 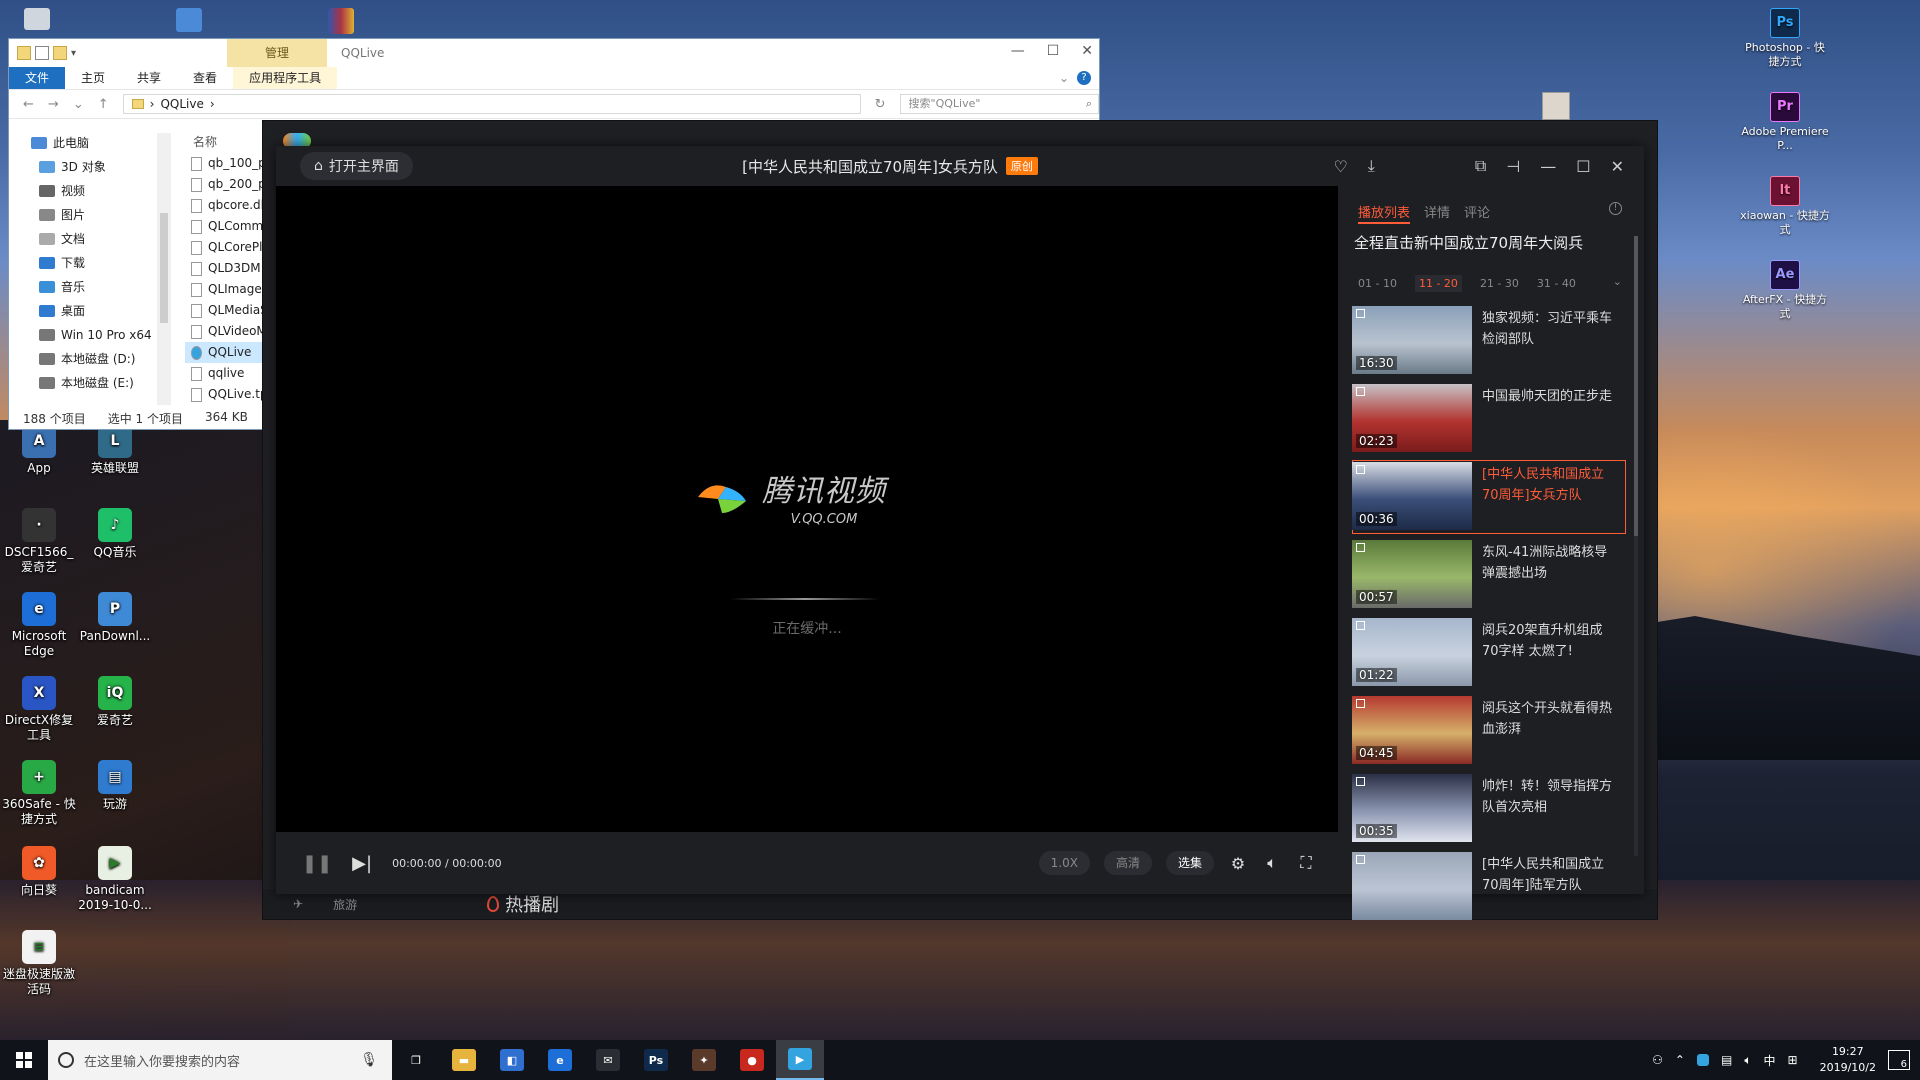 What do you see at coordinates (1680, 1060) in the screenshot?
I see `chevron-up-icon: ⌃` at bounding box center [1680, 1060].